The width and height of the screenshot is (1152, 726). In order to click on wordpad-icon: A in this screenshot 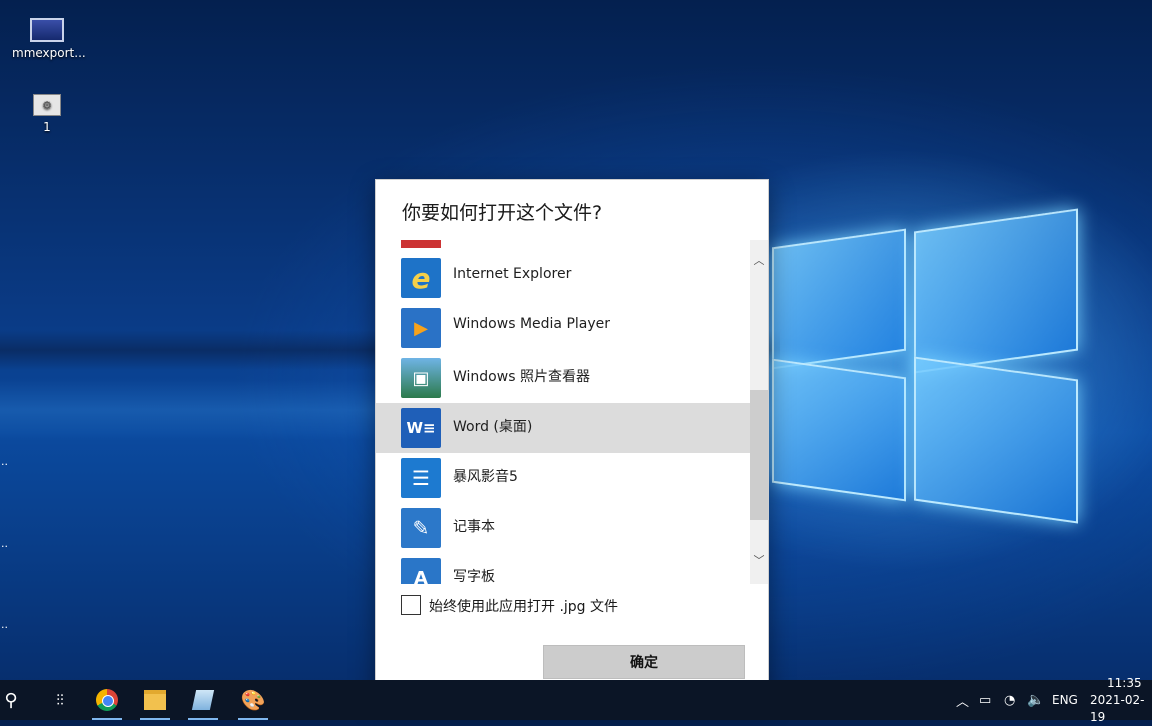, I will do `click(421, 571)`.